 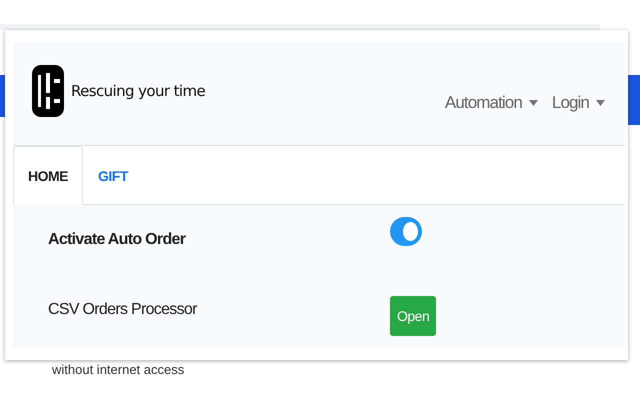 What do you see at coordinates (491, 103) in the screenshot?
I see `nav-dropdown: Automation` at bounding box center [491, 103].